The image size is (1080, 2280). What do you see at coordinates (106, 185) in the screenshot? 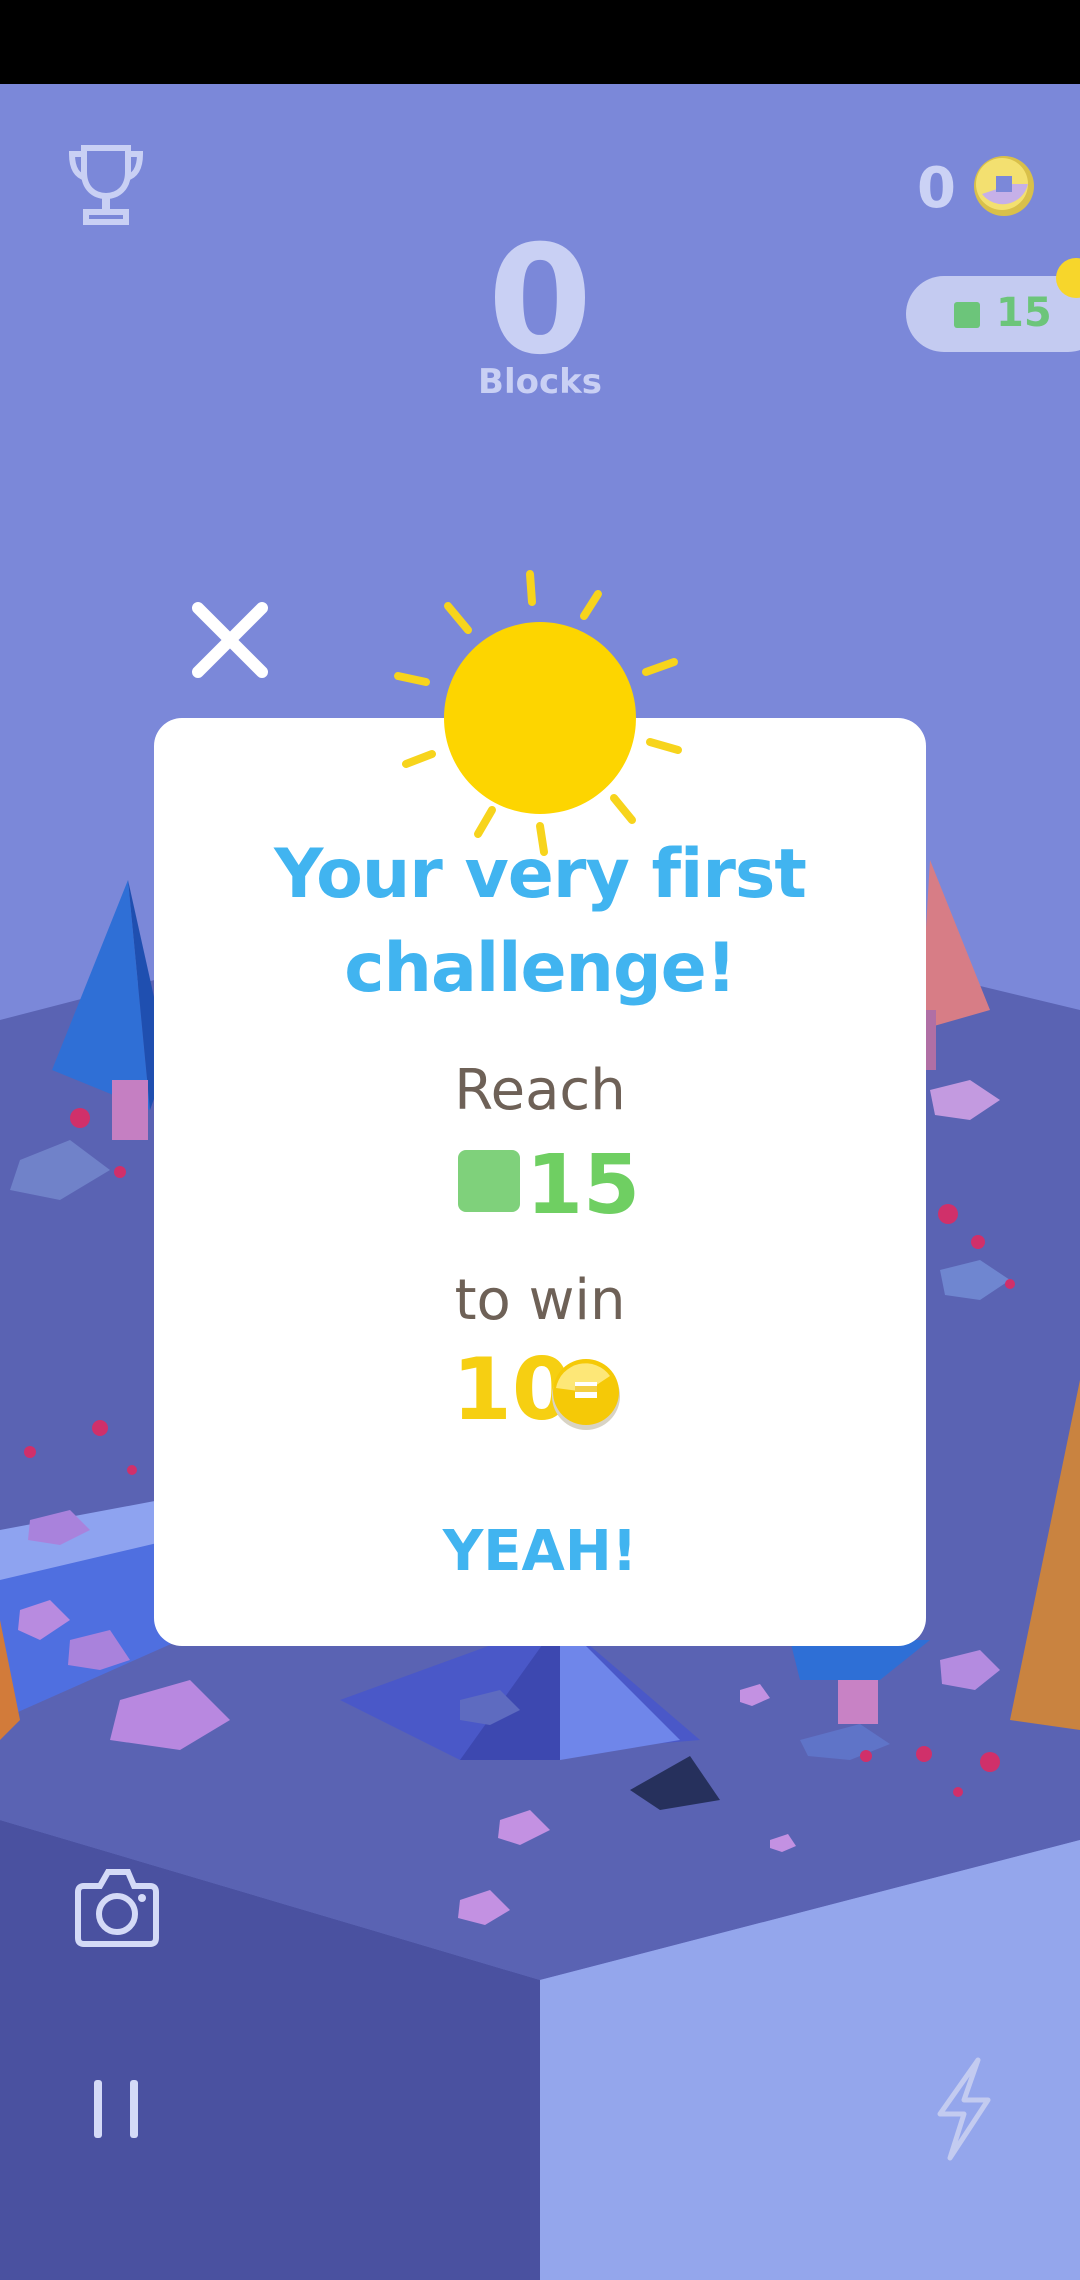
I see `trophy-icon` at bounding box center [106, 185].